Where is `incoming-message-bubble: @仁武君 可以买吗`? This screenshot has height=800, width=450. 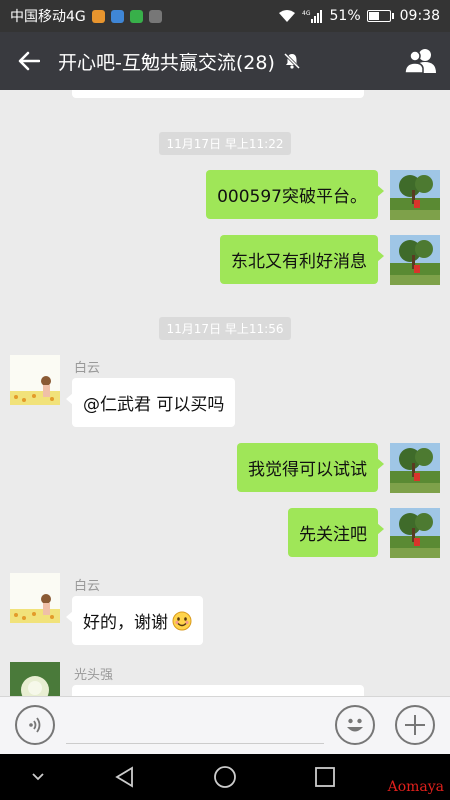
incoming-message-bubble: @仁武君 可以买吗 is located at coordinates (150, 402).